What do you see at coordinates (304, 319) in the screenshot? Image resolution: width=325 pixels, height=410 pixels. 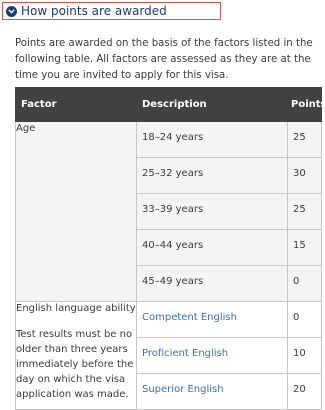 I see `english-points: 0` at bounding box center [304, 319].